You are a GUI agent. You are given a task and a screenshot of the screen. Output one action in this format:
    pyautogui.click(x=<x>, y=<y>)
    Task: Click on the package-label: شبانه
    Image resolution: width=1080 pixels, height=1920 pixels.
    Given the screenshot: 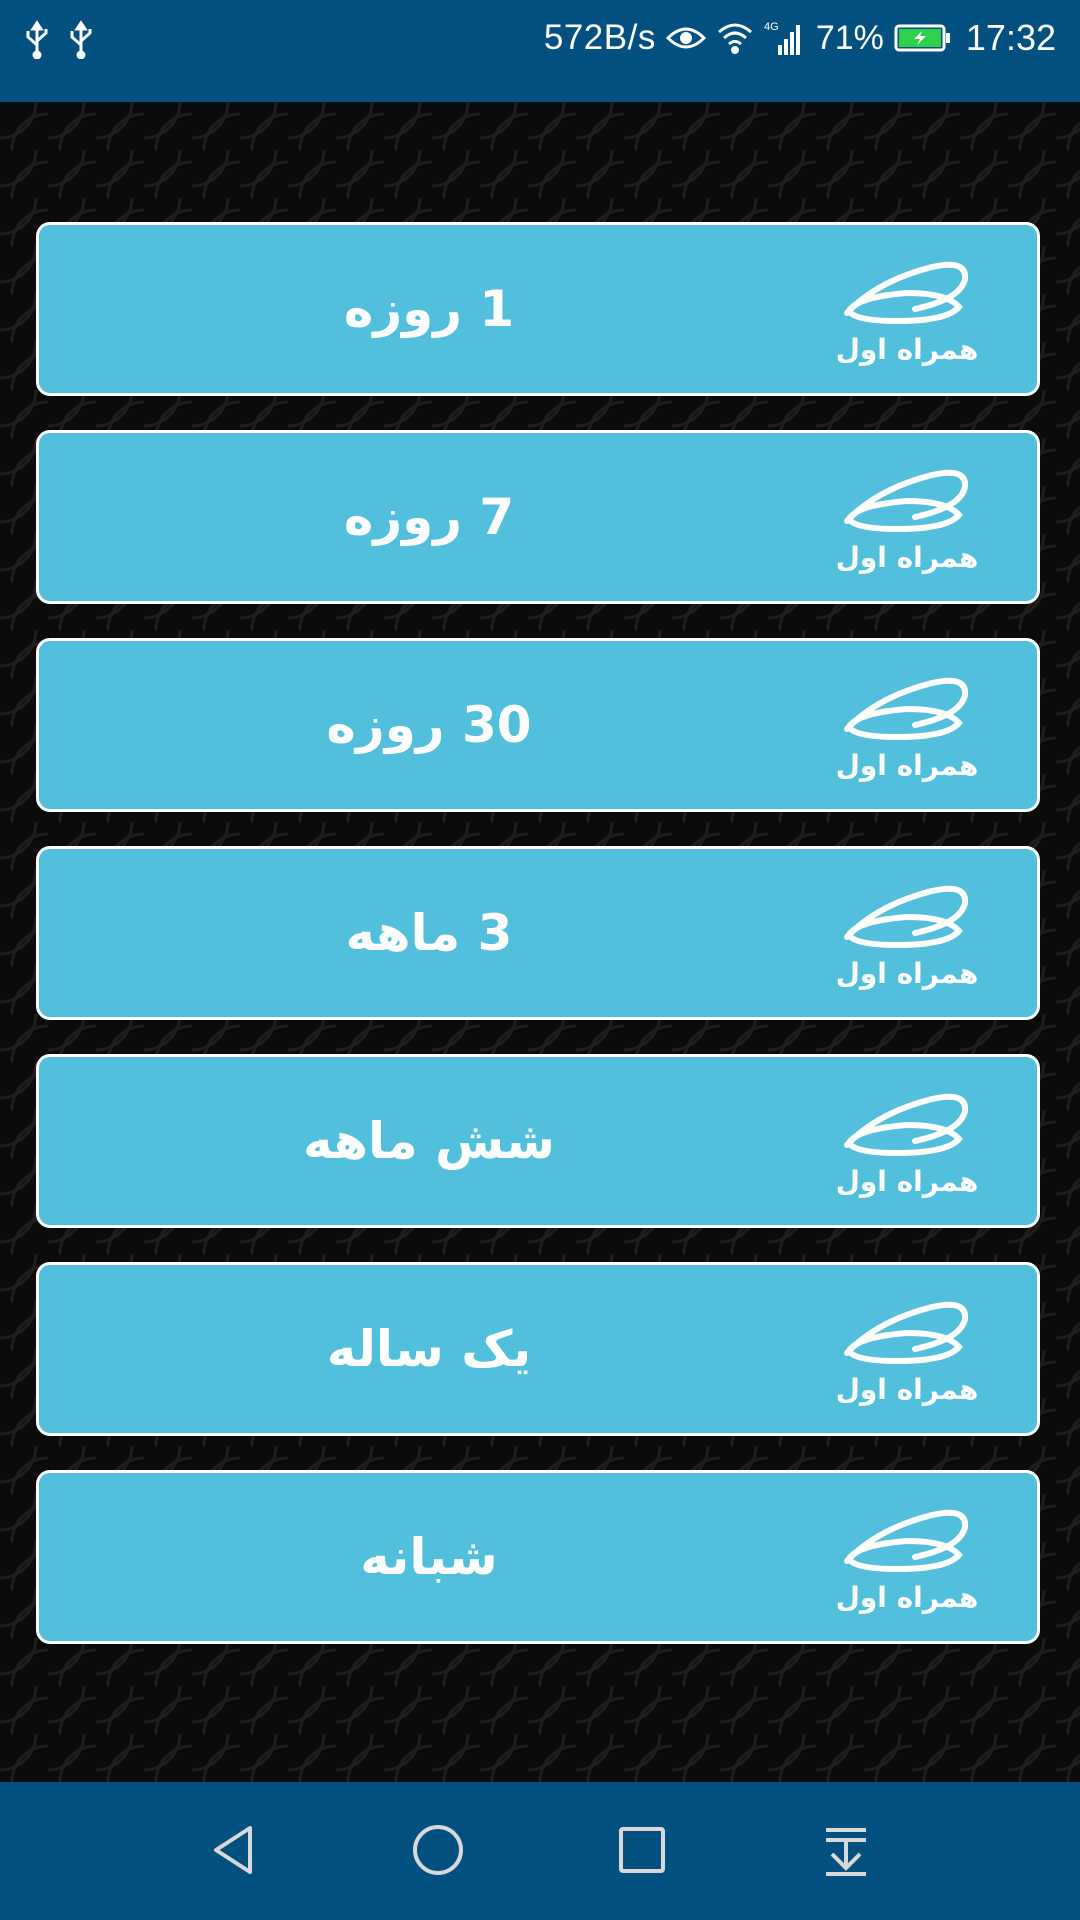 What is the action you would take?
    pyautogui.click(x=429, y=1557)
    